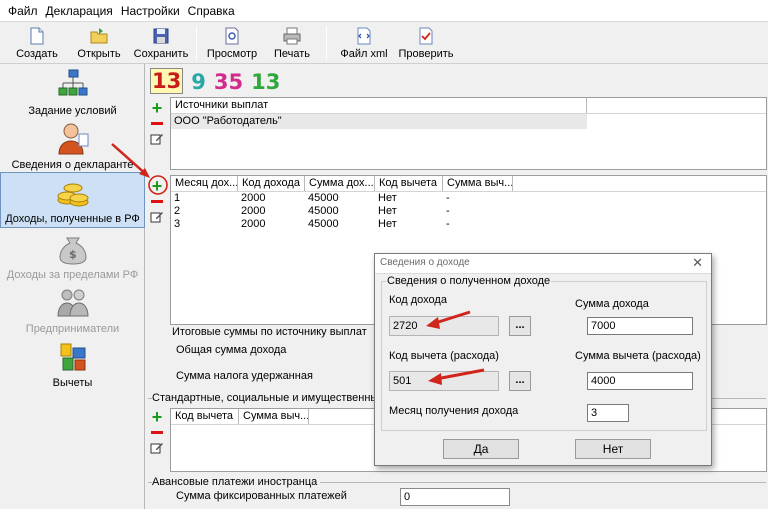  I want to click on month-field: 3, so click(608, 413).